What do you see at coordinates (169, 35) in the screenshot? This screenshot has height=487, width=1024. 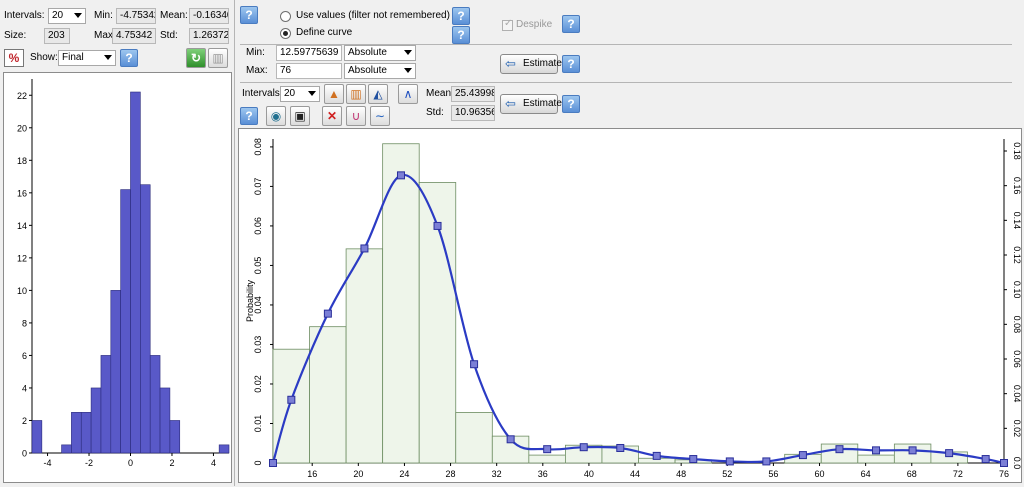 I see `std-label: Std:` at bounding box center [169, 35].